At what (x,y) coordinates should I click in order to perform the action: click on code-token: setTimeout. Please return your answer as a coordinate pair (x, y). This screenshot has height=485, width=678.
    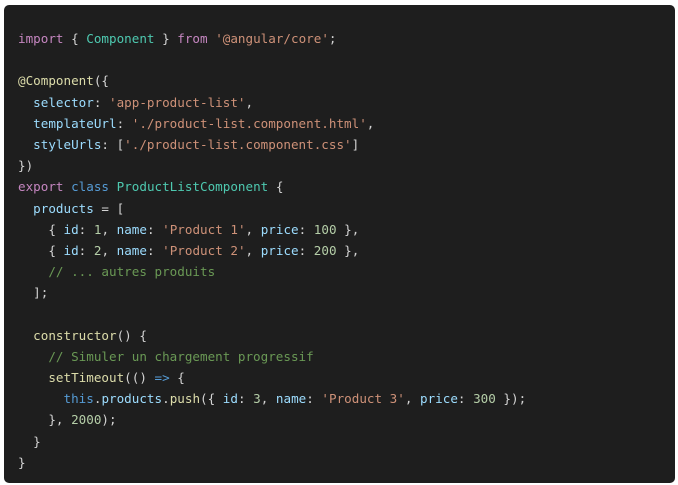
    Looking at the image, I should click on (86, 377).